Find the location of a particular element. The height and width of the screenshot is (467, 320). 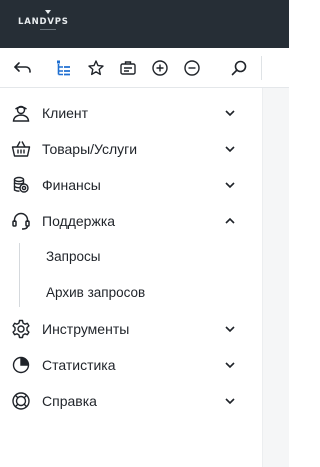

favorites-button is located at coordinates (96, 68).